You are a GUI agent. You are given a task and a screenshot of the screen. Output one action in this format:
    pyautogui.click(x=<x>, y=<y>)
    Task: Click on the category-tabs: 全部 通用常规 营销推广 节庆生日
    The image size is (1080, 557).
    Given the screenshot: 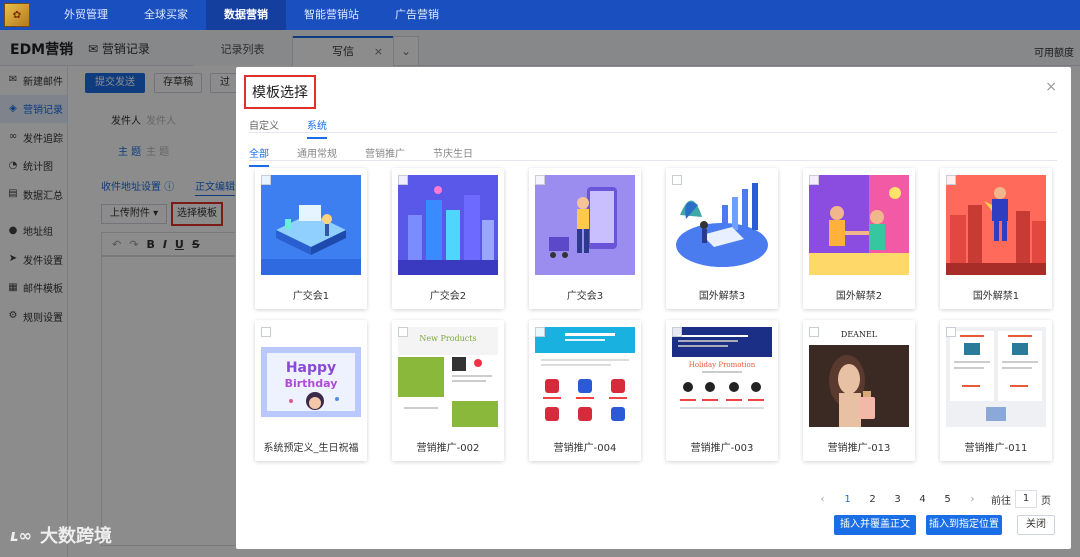 What is the action you would take?
    pyautogui.click(x=375, y=156)
    